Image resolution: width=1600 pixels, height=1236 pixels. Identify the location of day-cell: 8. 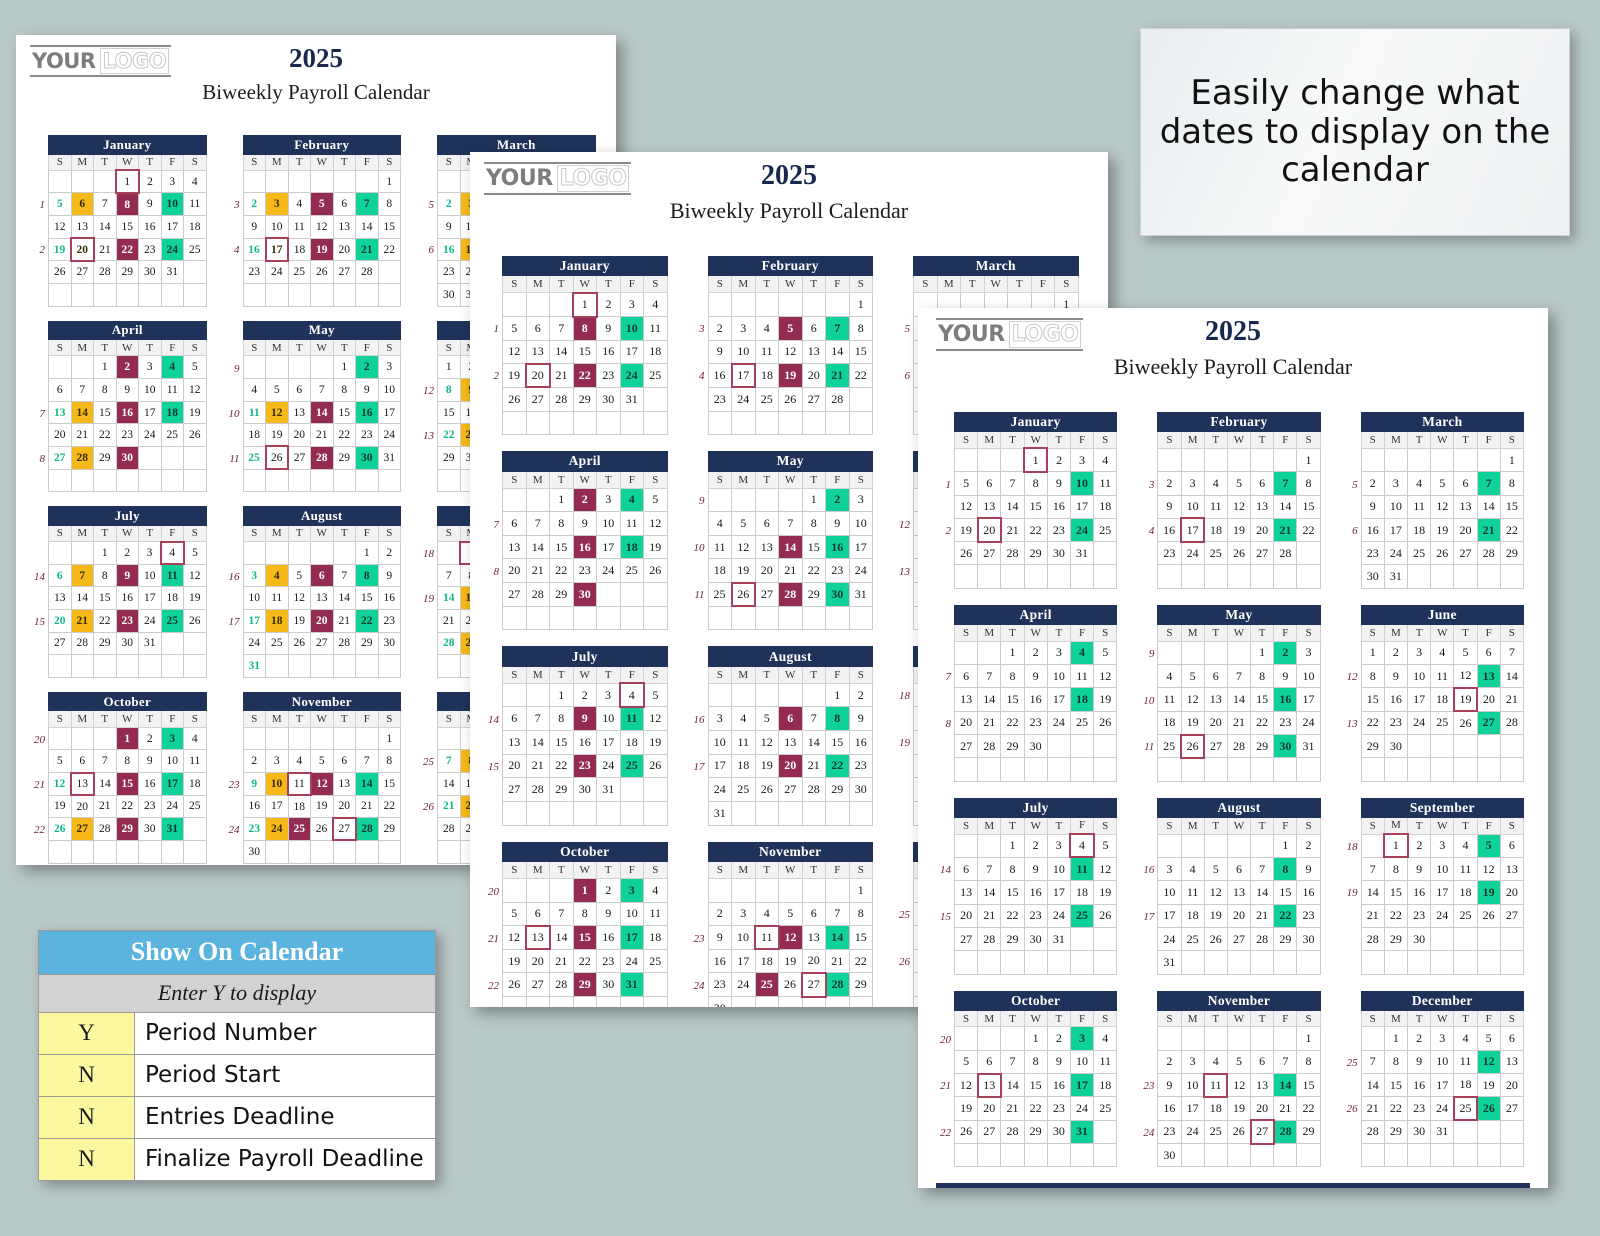
(1511, 483).